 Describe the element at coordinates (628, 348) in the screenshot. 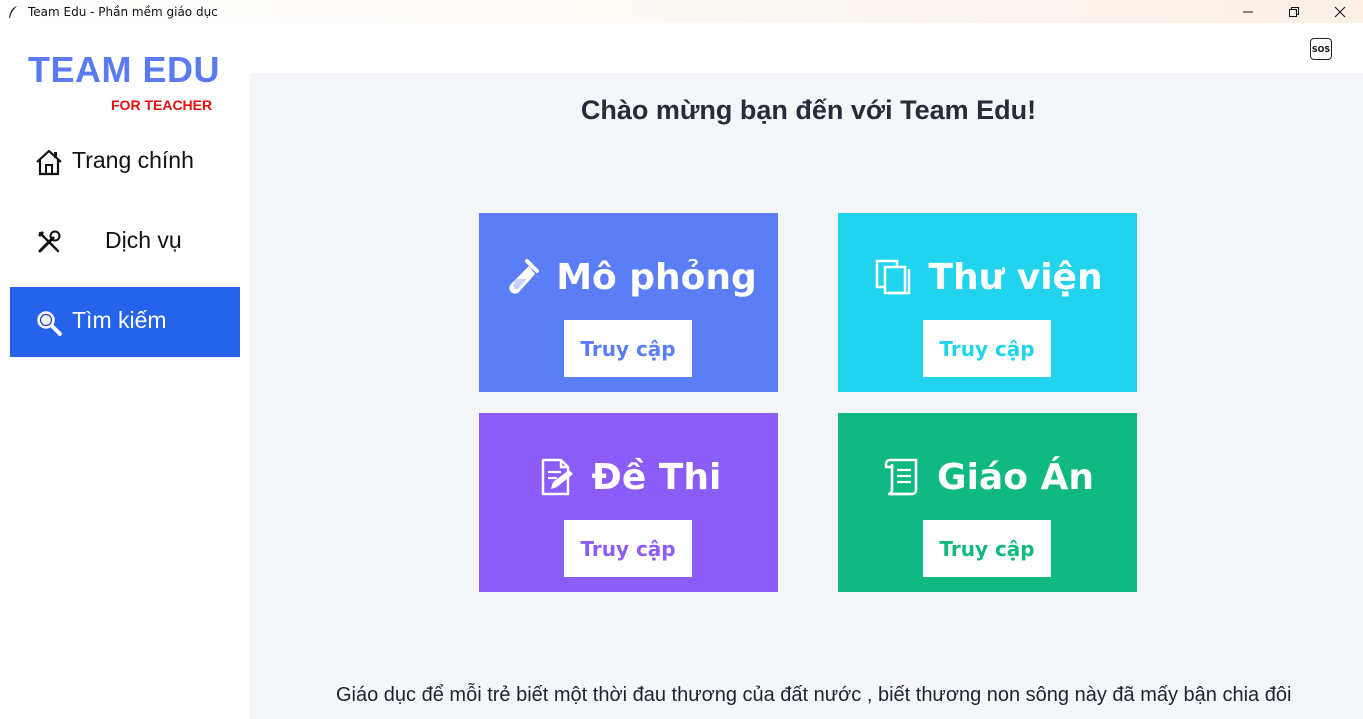

I see `simulation-access-button: Truy cập` at that location.